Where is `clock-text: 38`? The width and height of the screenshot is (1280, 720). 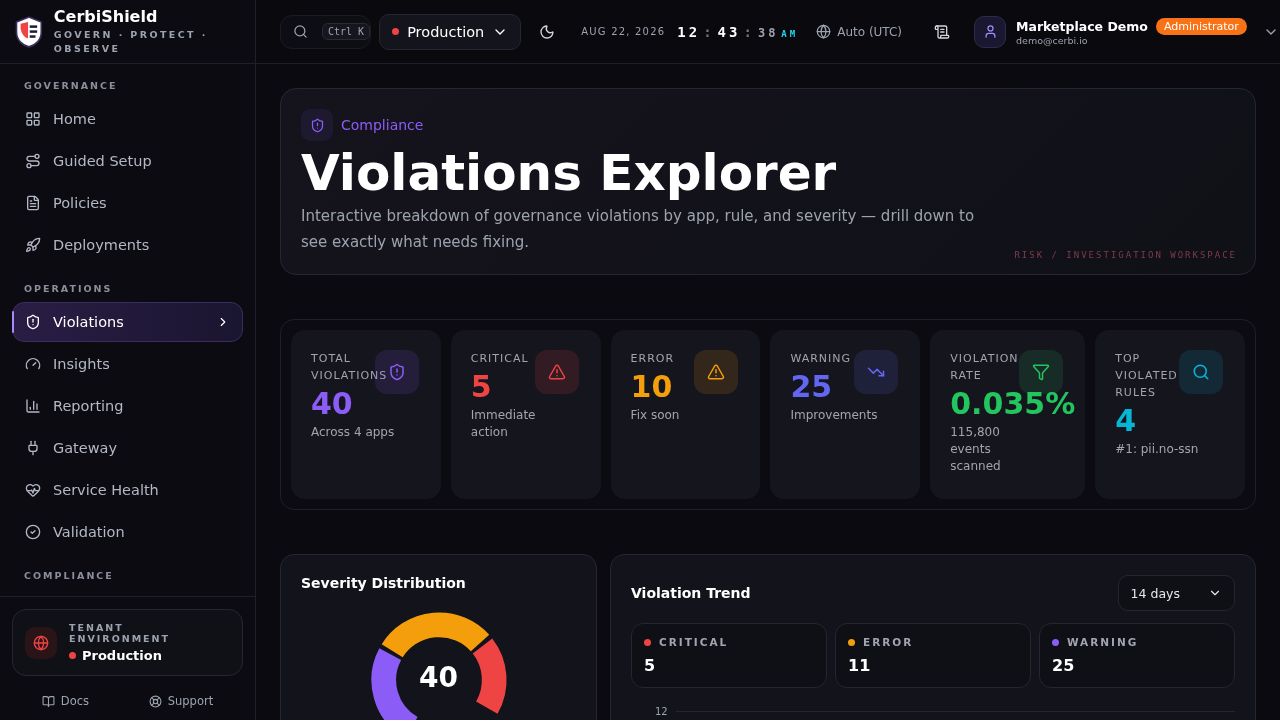
clock-text: 38 is located at coordinates (768, 32).